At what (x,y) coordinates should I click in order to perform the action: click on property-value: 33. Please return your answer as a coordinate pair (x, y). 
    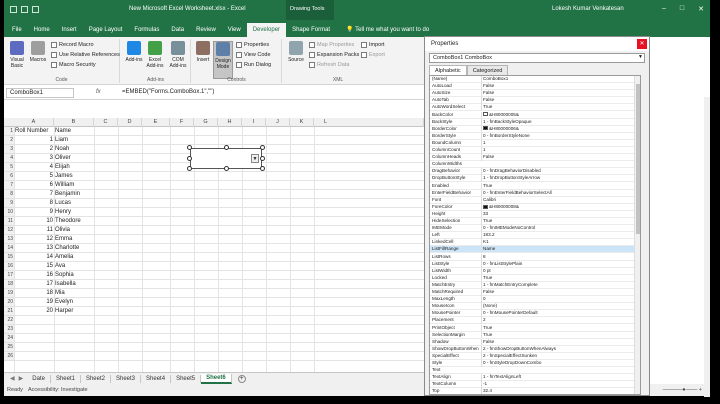
    Looking at the image, I should click on (559, 214).